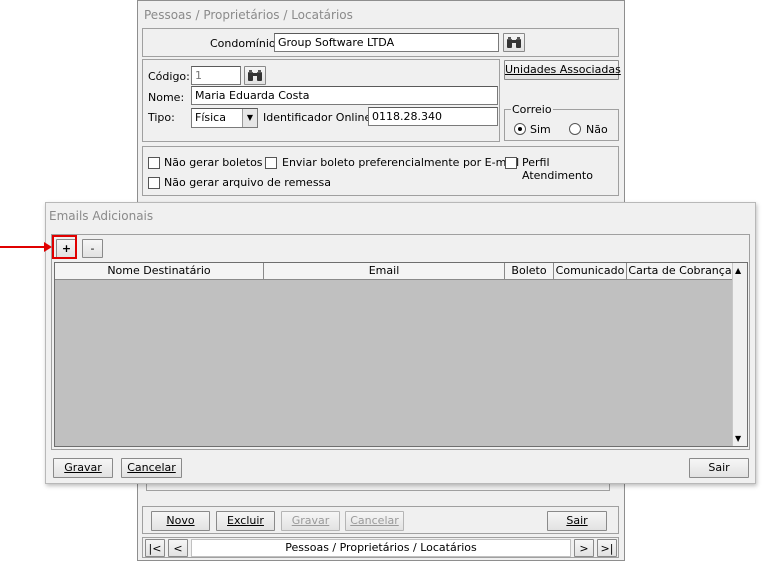  What do you see at coordinates (178, 548) in the screenshot?
I see `prev-record-button: <` at bounding box center [178, 548].